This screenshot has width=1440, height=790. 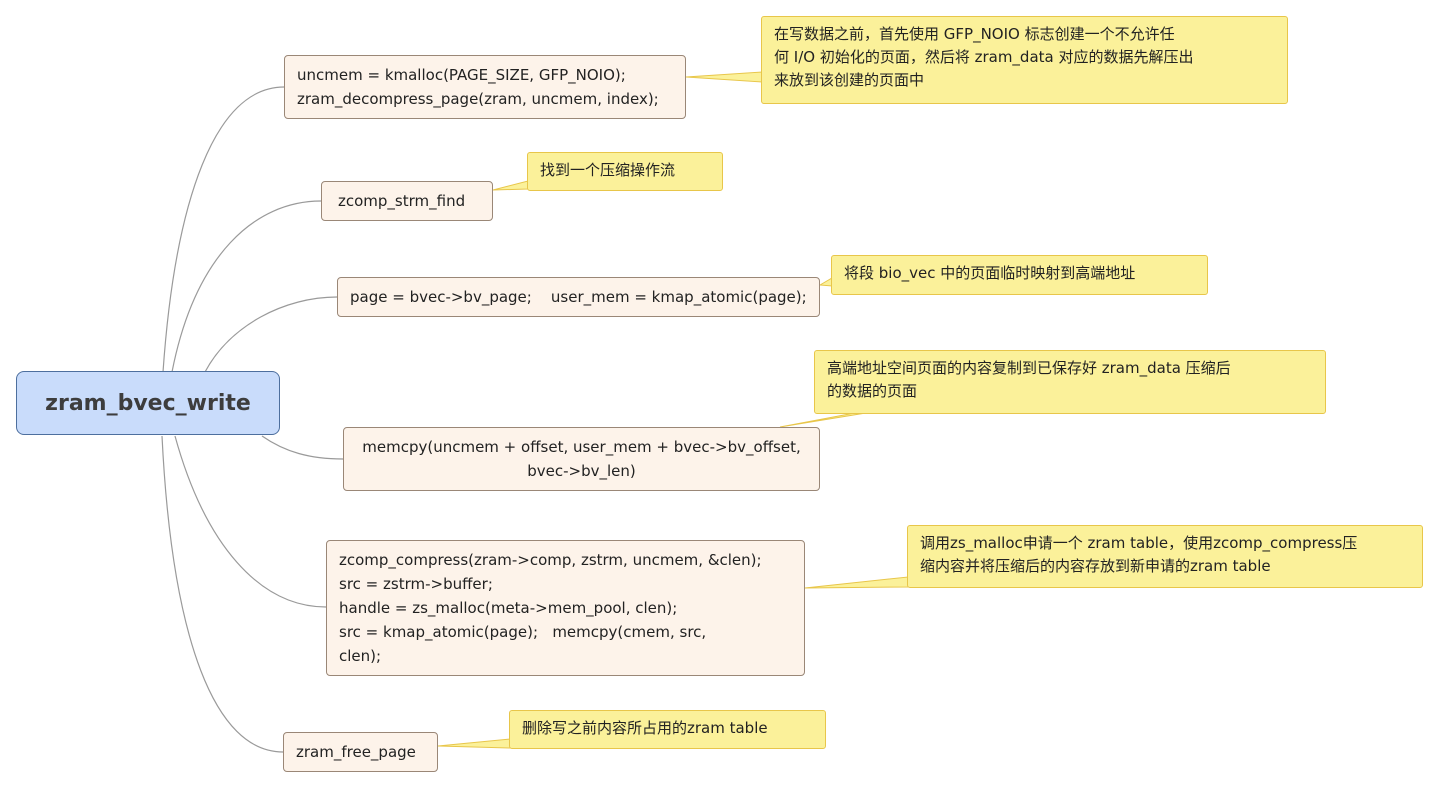 What do you see at coordinates (1029, 368) in the screenshot?
I see `note-line: 高端地址空间页面的内容复制到已保存好 zram_data 压缩后` at bounding box center [1029, 368].